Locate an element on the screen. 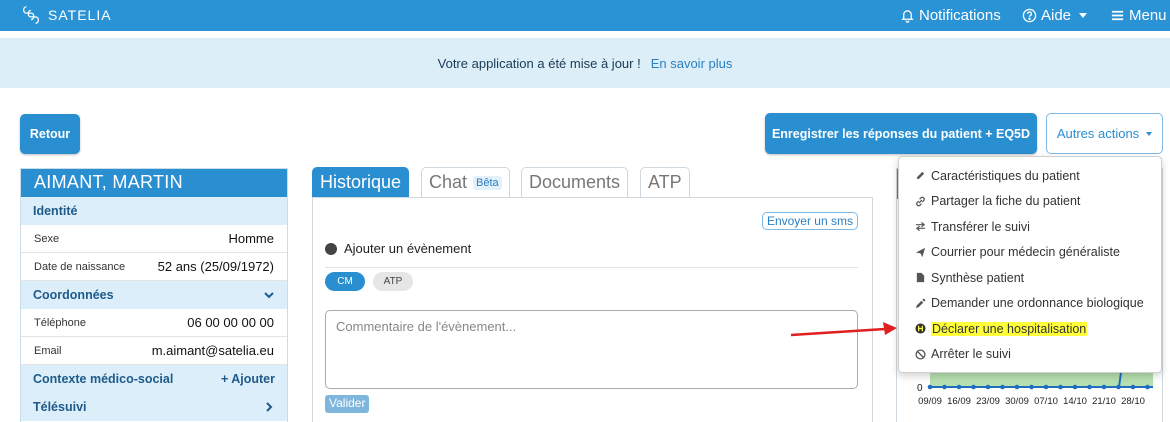 The height and width of the screenshot is (422, 1170). red-arrow-annotation is located at coordinates (843, 329).